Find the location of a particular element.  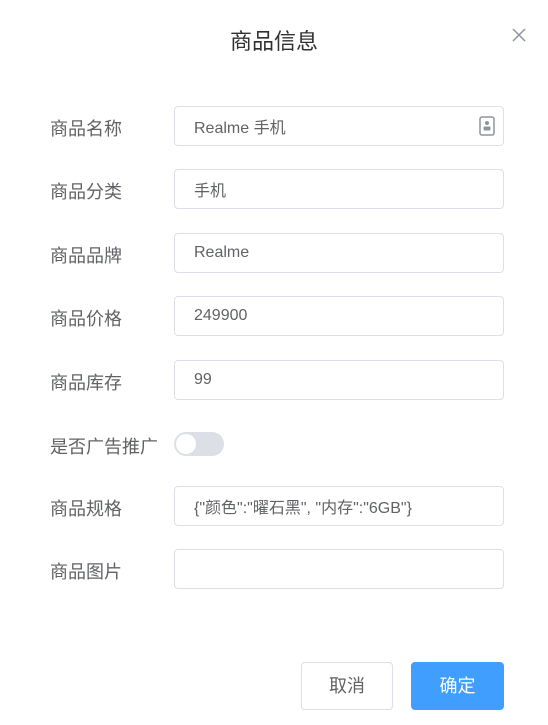

form-row-brand: 商品品牌 is located at coordinates (274, 253).